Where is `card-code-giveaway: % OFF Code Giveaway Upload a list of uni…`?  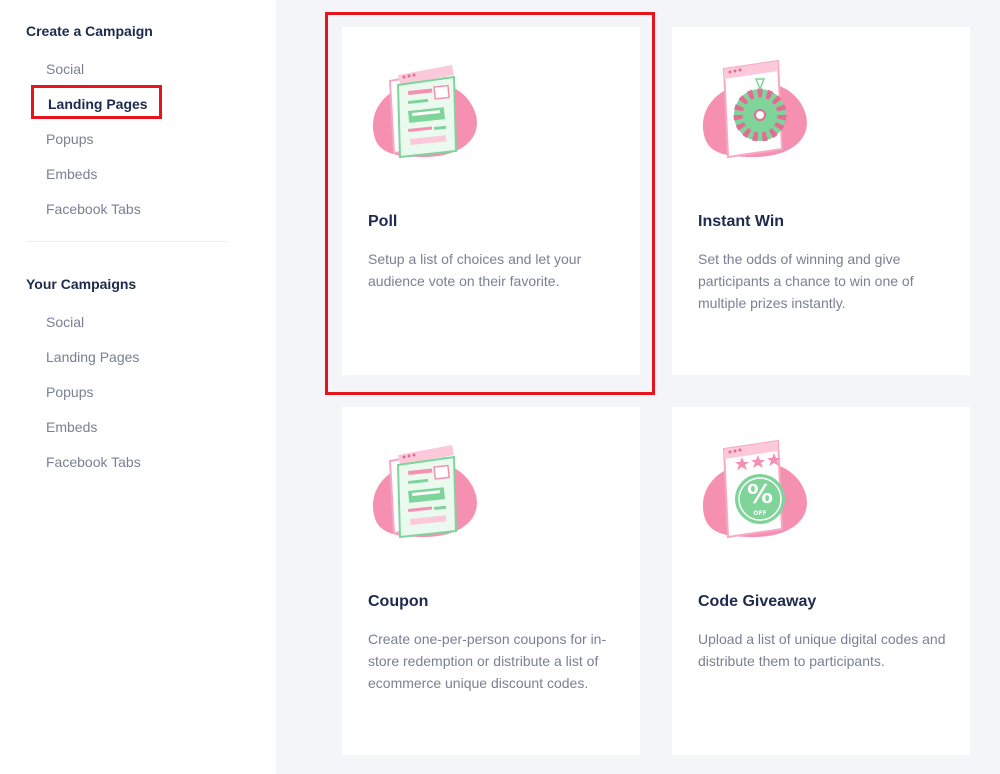 card-code-giveaway: % OFF Code Giveaway Upload a list of uni… is located at coordinates (821, 581).